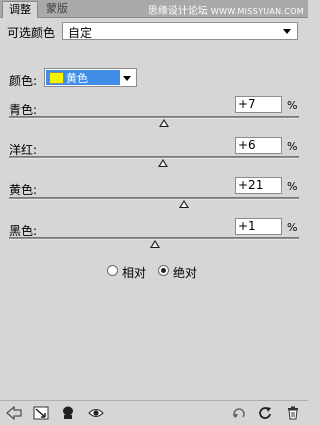 Image resolution: width=320 pixels, height=425 pixels. I want to click on cyan-slider-track, so click(154, 117).